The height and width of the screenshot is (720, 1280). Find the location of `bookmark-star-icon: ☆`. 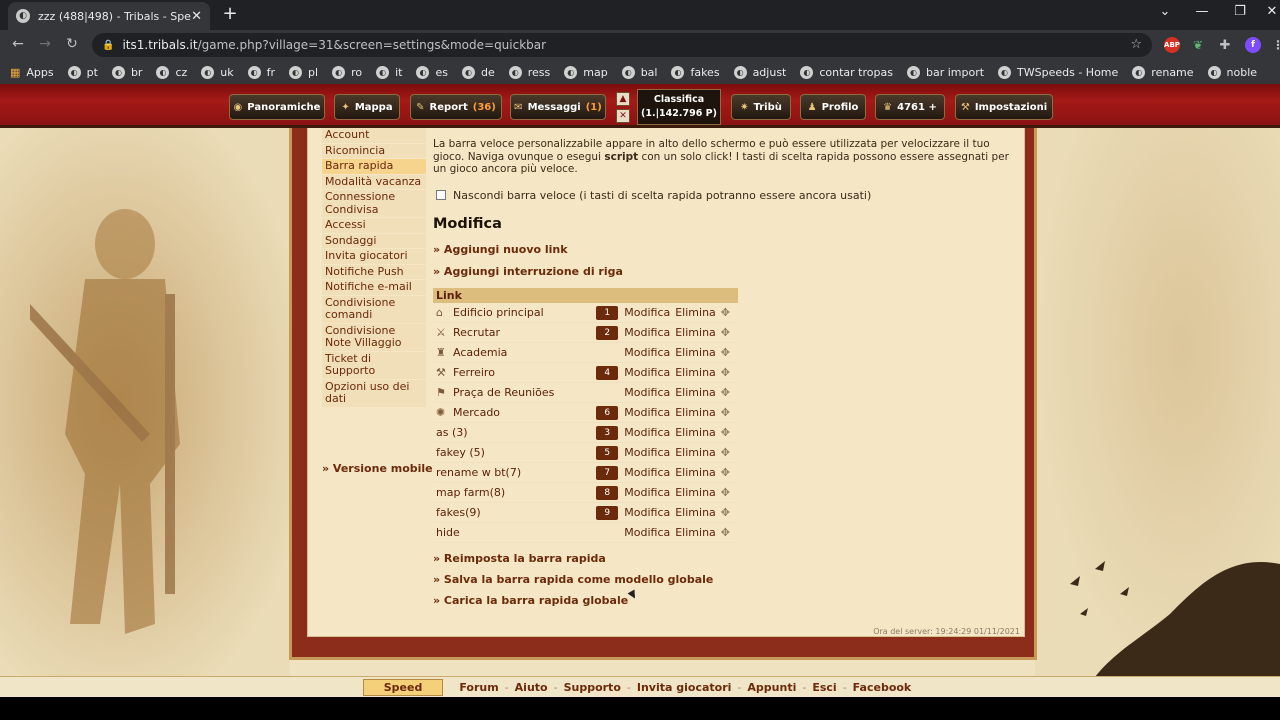

bookmark-star-icon: ☆ is located at coordinates (1136, 44).